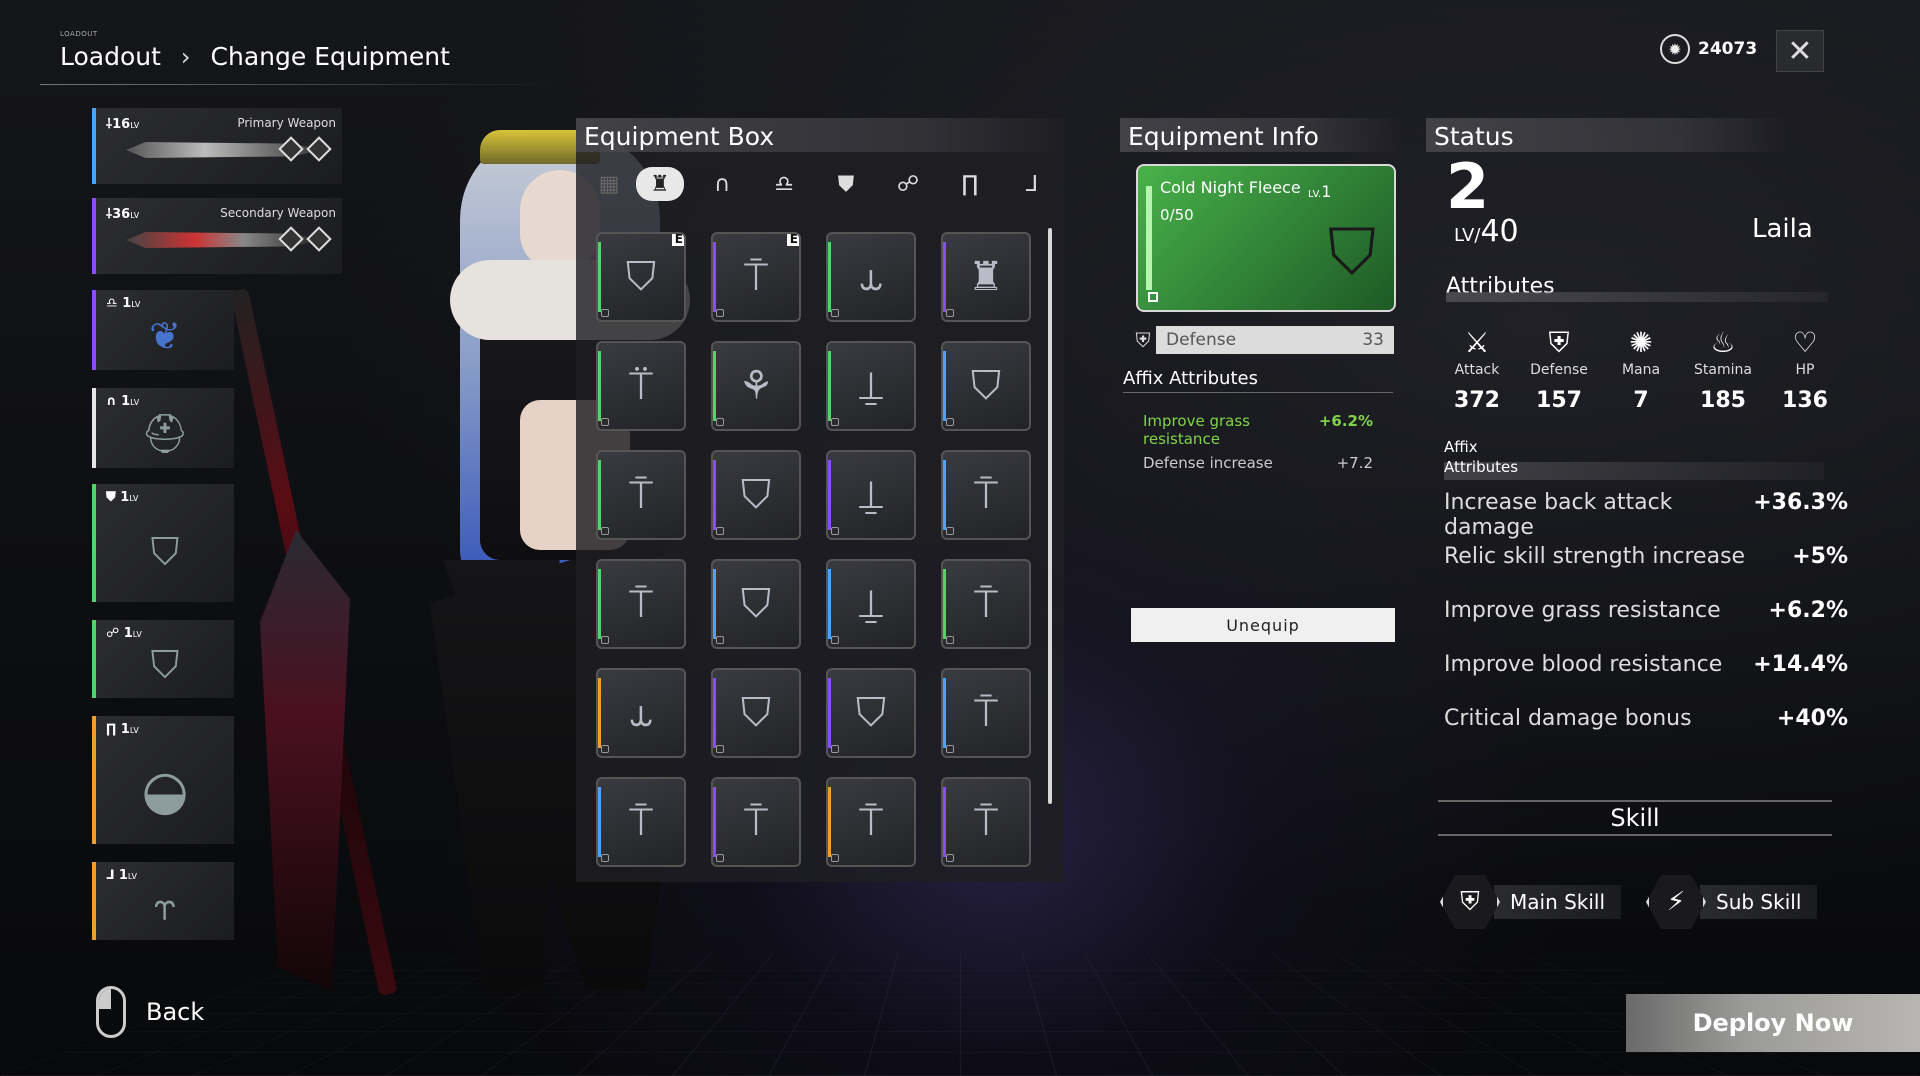 This screenshot has width=1920, height=1076. I want to click on slot-hair: ♎ 1LV ❦, so click(163, 330).